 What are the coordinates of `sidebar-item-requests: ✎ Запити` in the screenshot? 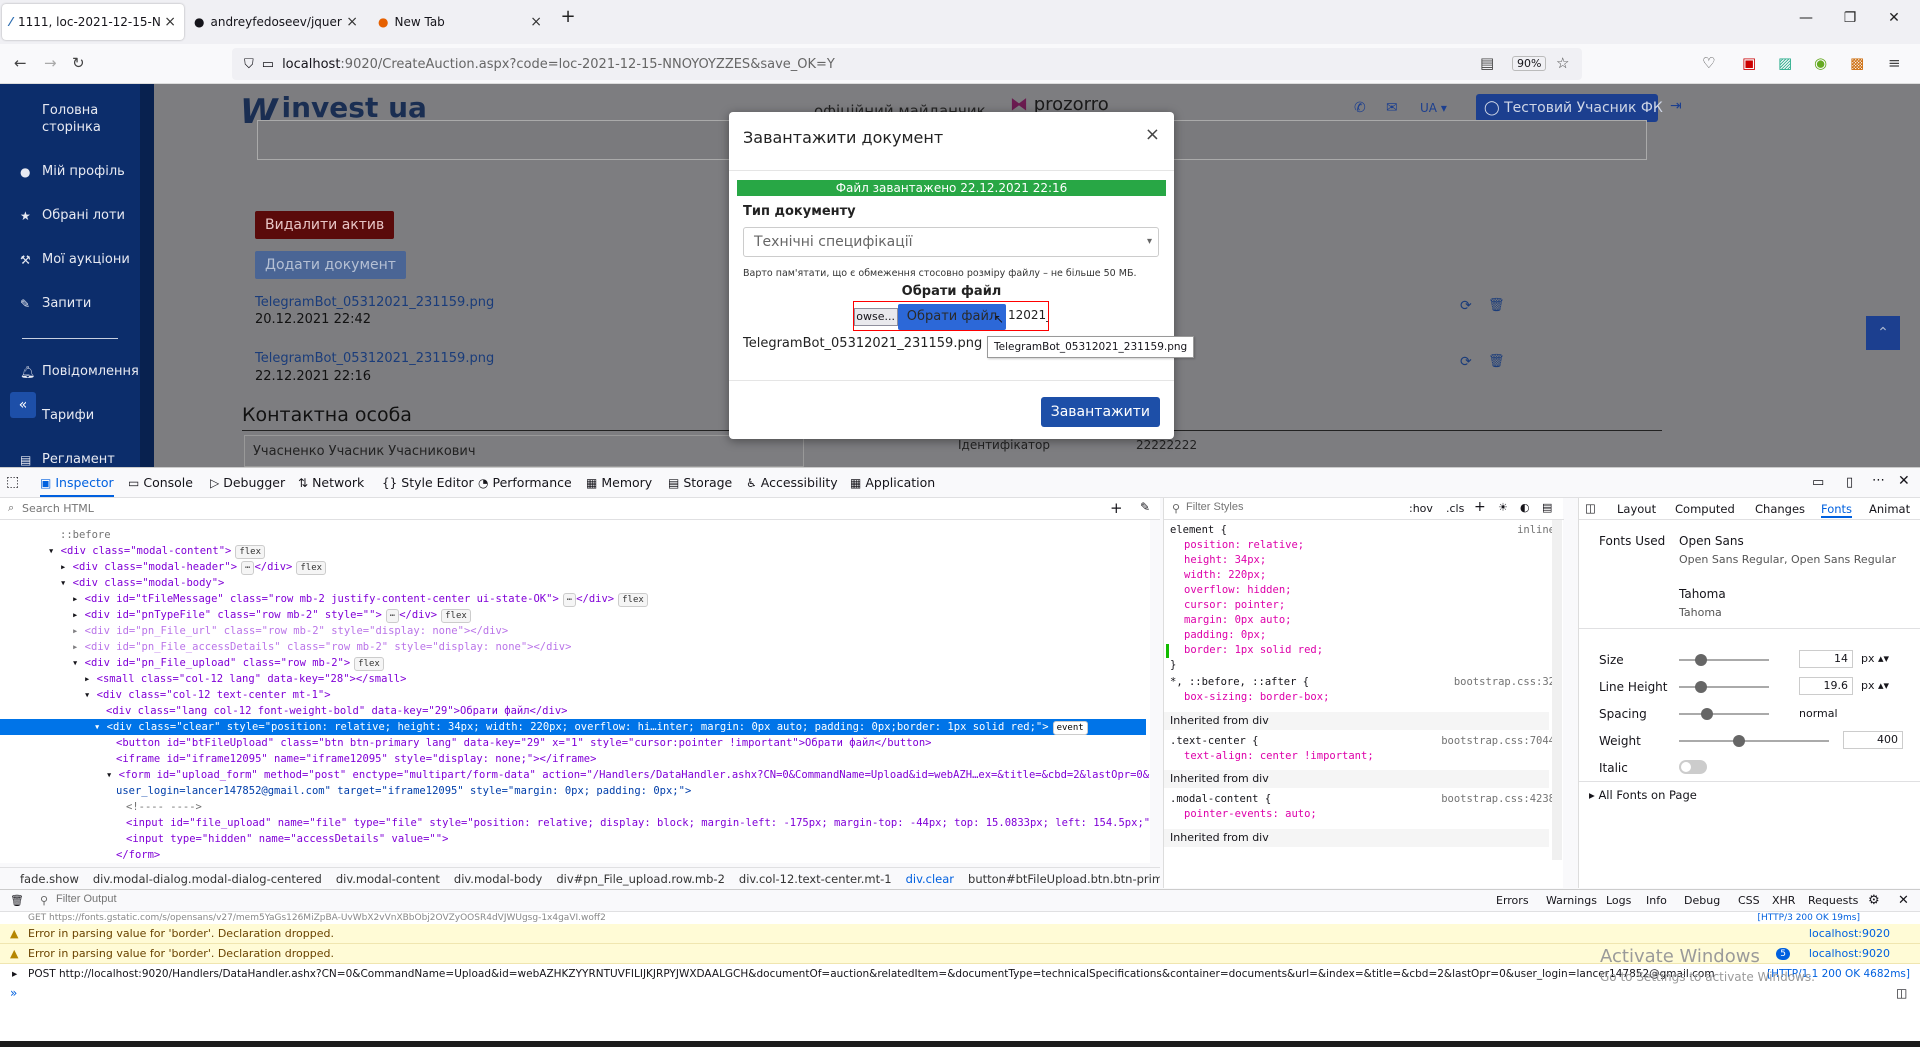 It's located at (55, 303).